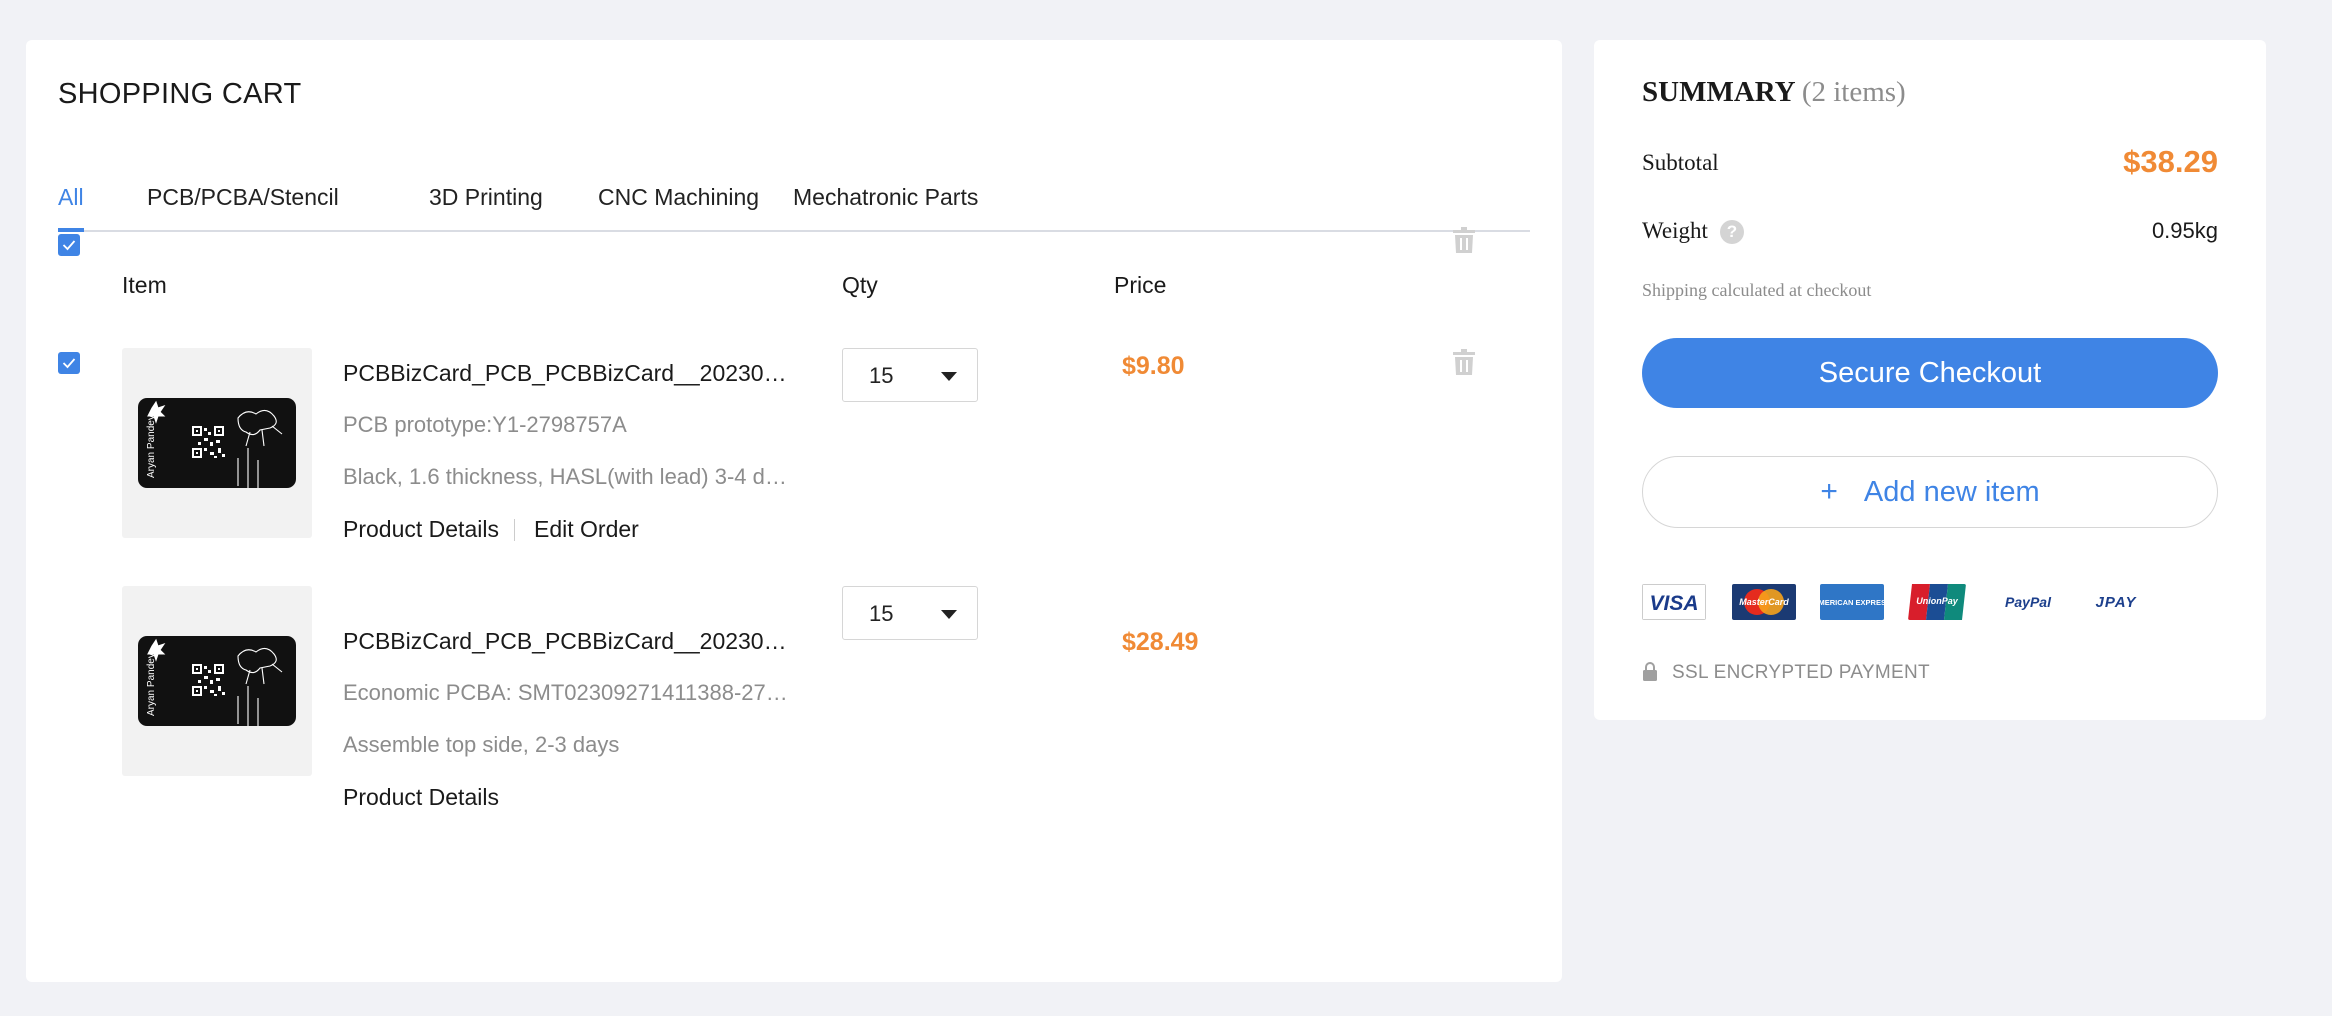 The image size is (2332, 1016). Describe the element at coordinates (481, 744) in the screenshot. I see `product-options: Assemble top side, 2-3 days` at that location.